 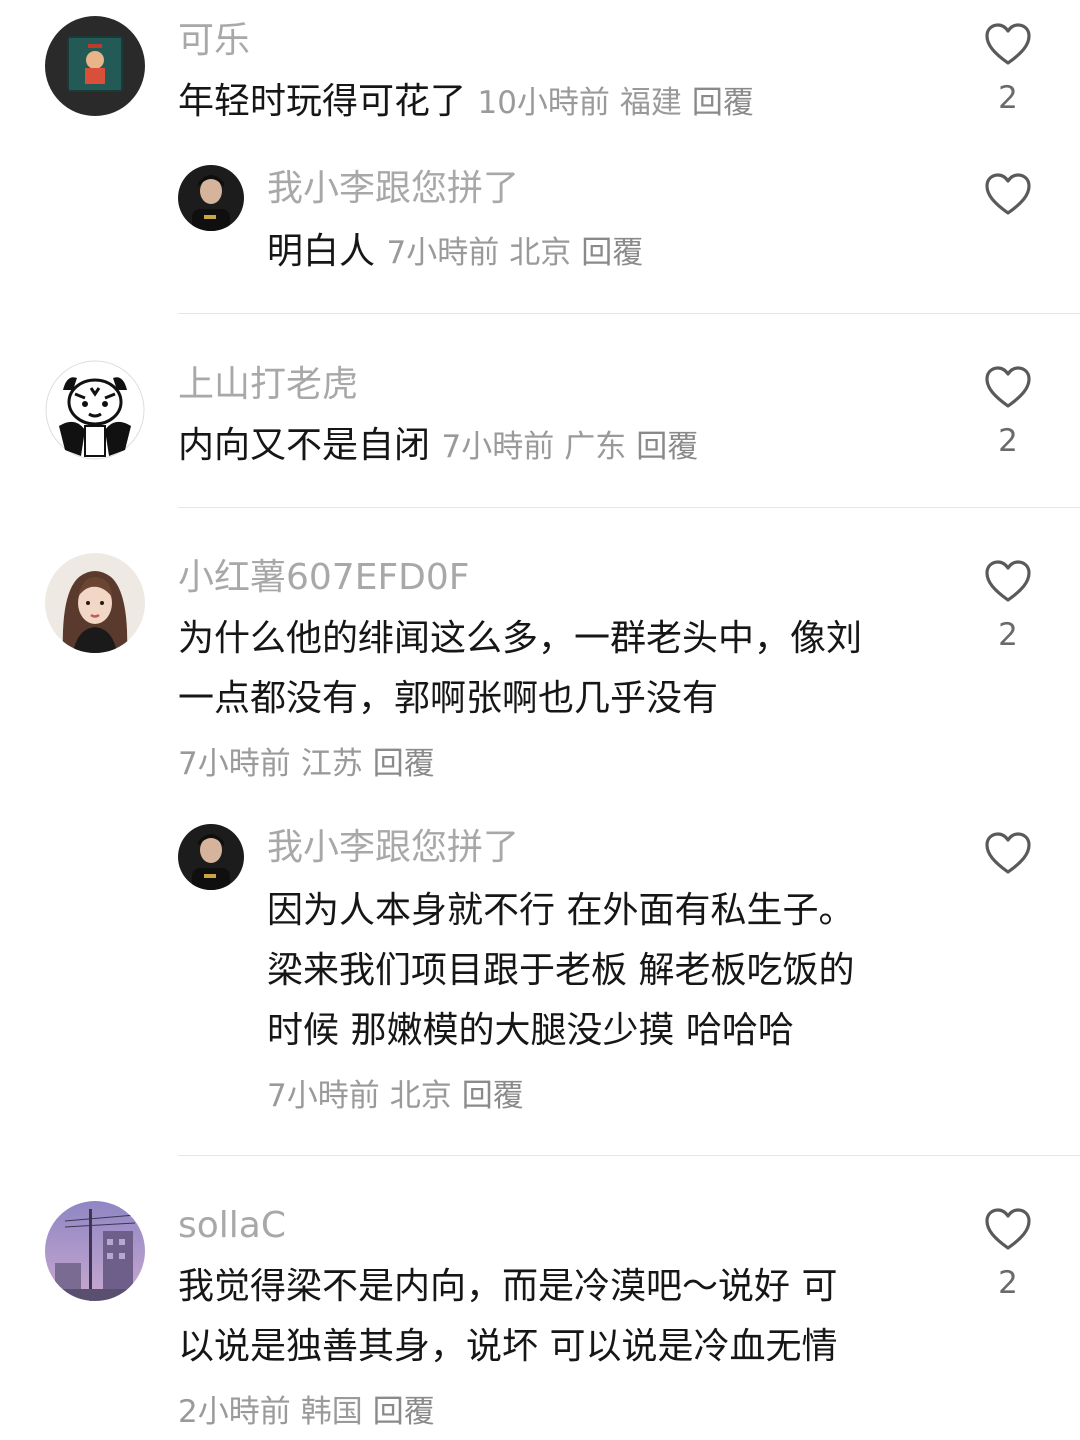 What do you see at coordinates (543, 103) in the screenshot?
I see `comment-time: 10小時前` at bounding box center [543, 103].